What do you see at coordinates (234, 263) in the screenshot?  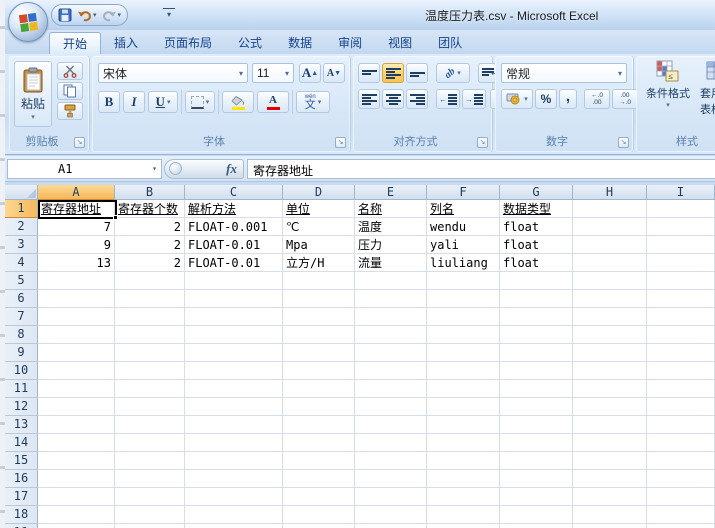 I see `cell-C4: FLOAT-0.01` at bounding box center [234, 263].